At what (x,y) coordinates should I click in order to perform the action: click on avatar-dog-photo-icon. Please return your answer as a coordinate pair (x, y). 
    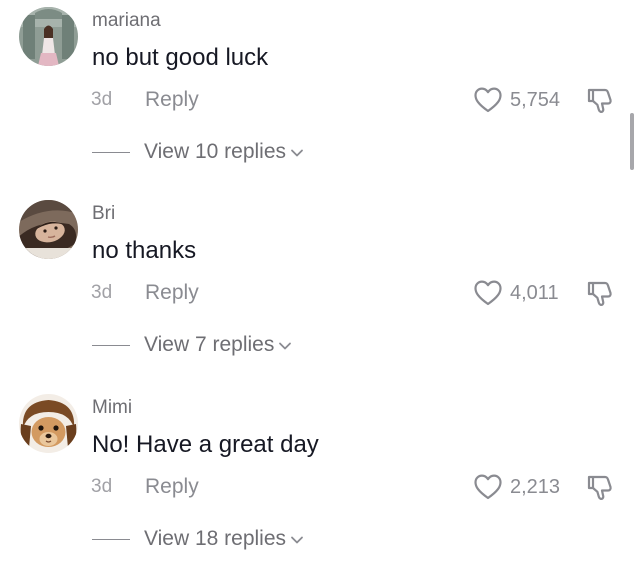
    Looking at the image, I should click on (48, 423).